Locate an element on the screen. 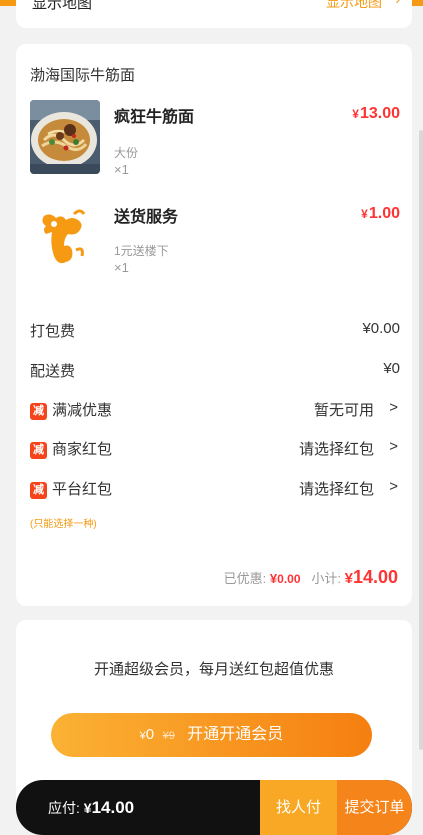 Image resolution: width=423 pixels, height=835 pixels. vip-original-price: ¥9 is located at coordinates (168, 736).